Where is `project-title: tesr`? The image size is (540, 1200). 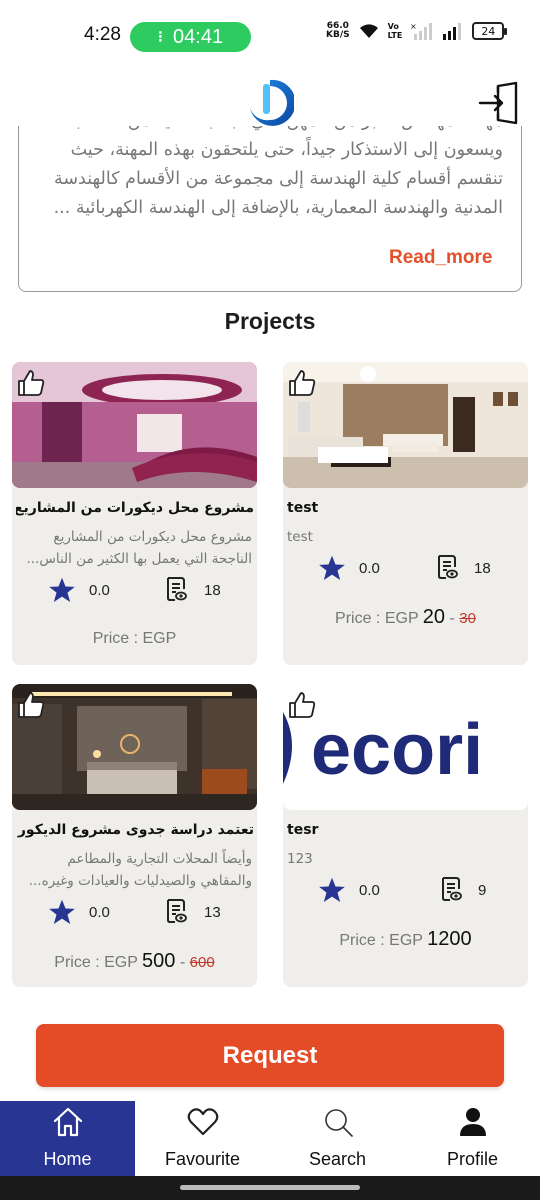 project-title: tesr is located at coordinates (303, 830).